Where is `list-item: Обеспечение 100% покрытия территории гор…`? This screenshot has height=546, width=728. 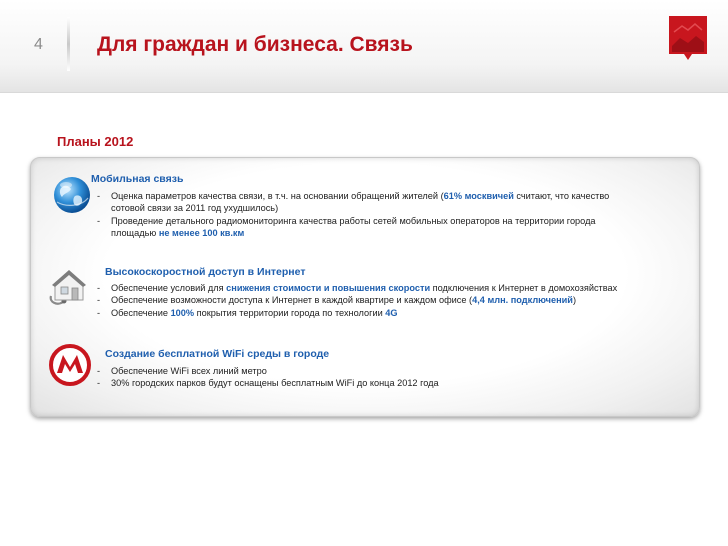
list-item: Обеспечение 100% покрытия территории гор… is located at coordinates (357, 313).